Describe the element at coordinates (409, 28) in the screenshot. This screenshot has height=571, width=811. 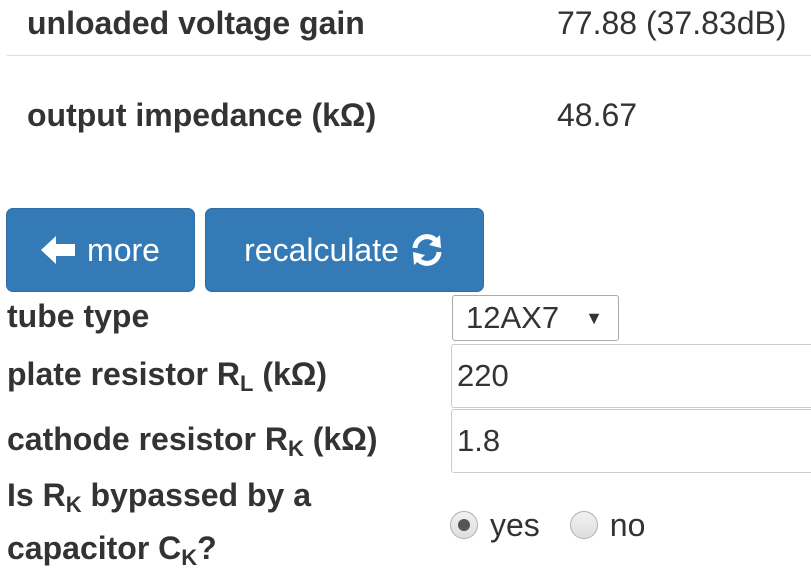
I see `result-row-voltage-gain: unloaded voltage gain 77.88 (37.83dB)` at that location.